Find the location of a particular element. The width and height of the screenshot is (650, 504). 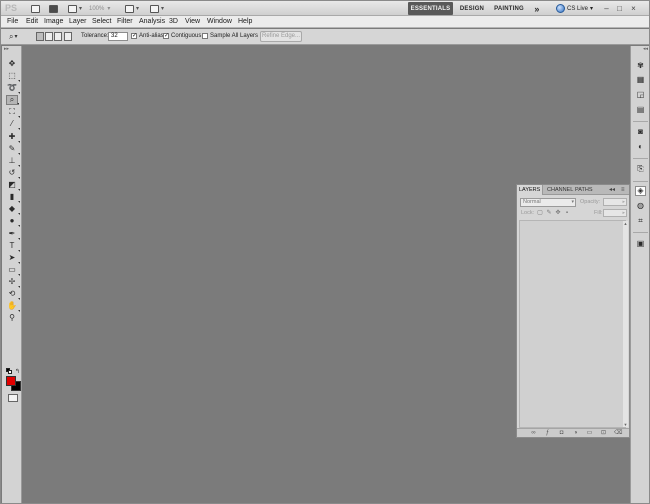

view-extras-button: ▾ is located at coordinates (75, 8).